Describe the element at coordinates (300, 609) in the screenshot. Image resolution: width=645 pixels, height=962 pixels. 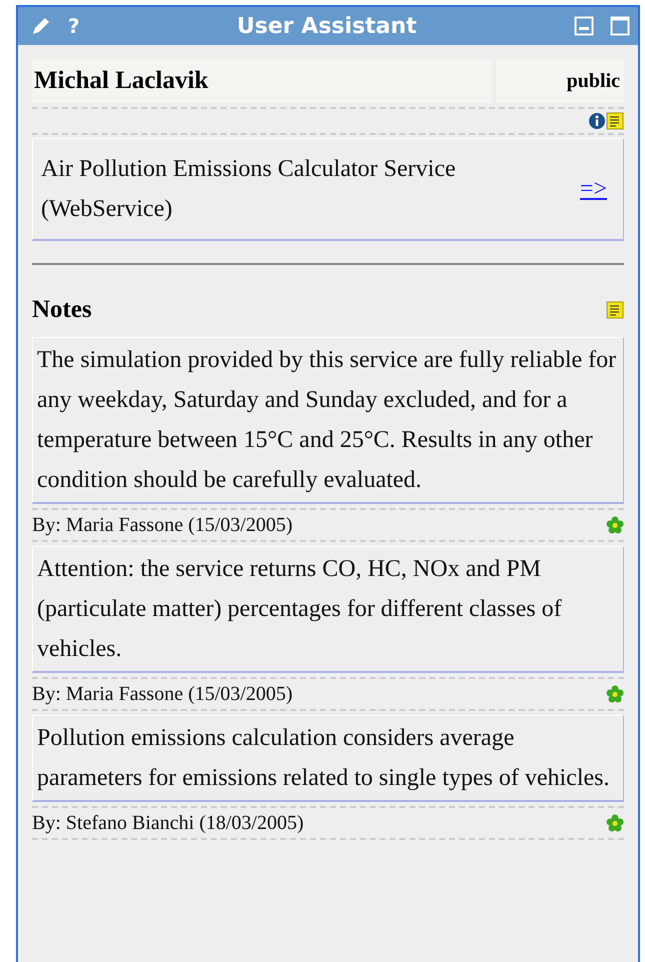
I see `note-text: Attention: the service returns CO, HC, NOx and PM (particulate matter) percentages for different classes of vehicles.` at that location.